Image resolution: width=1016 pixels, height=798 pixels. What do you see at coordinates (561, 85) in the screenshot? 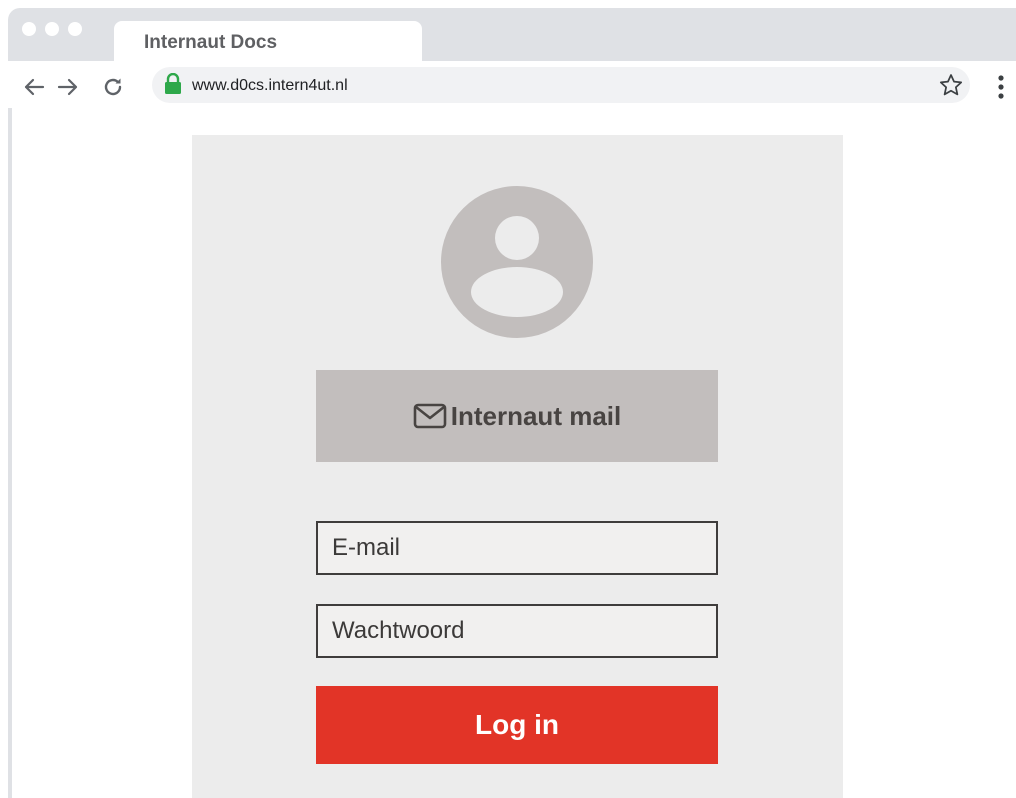
I see `address-bar: www.d0cs.intern4ut.nl` at bounding box center [561, 85].